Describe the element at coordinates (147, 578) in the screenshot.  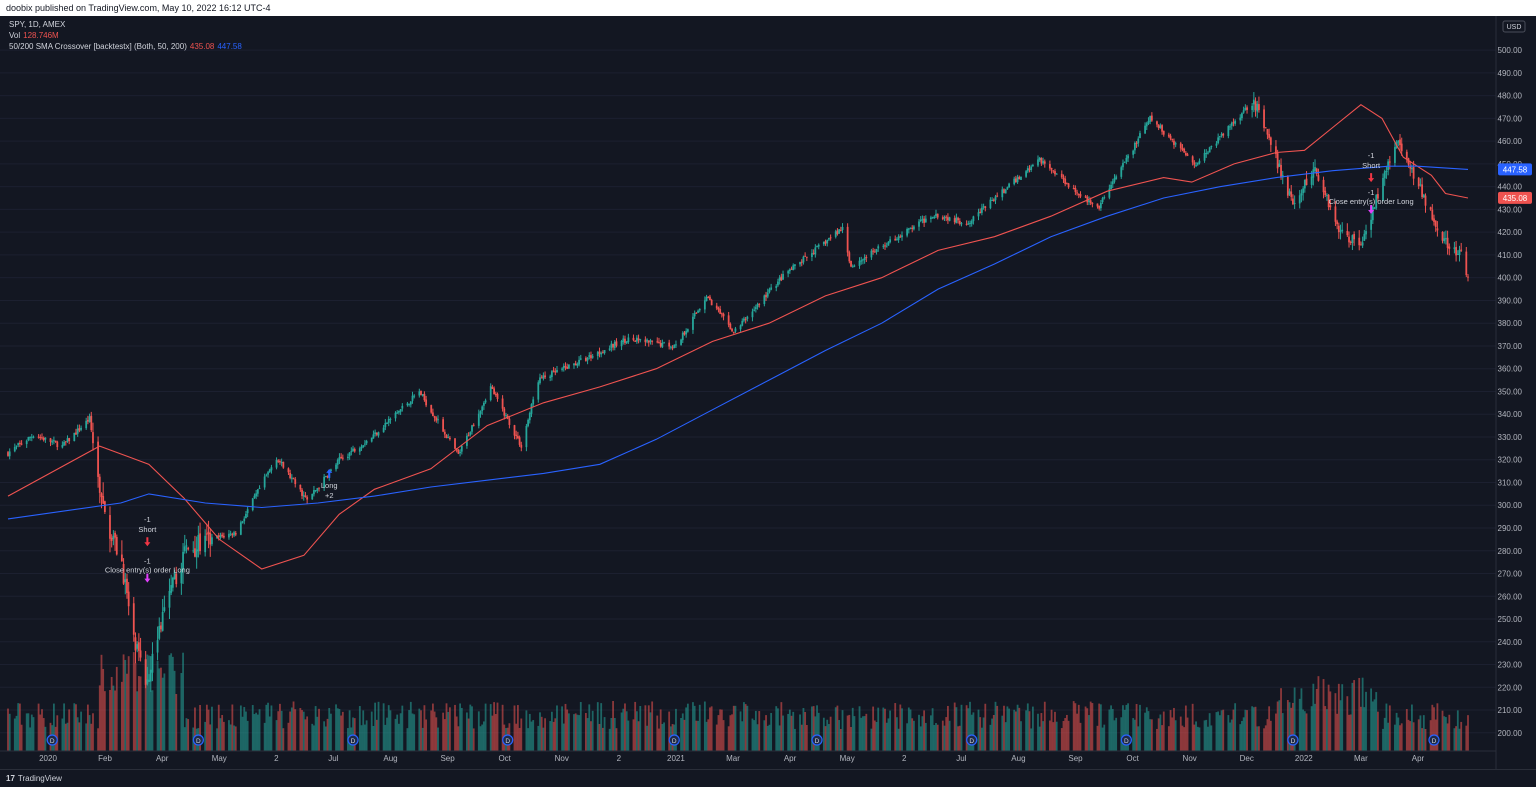
I see `close-arrow-icon` at that location.